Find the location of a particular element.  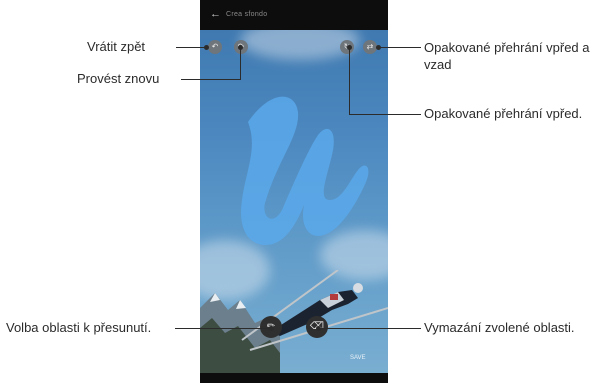

back-arrow-icon: ← is located at coordinates (215, 14).